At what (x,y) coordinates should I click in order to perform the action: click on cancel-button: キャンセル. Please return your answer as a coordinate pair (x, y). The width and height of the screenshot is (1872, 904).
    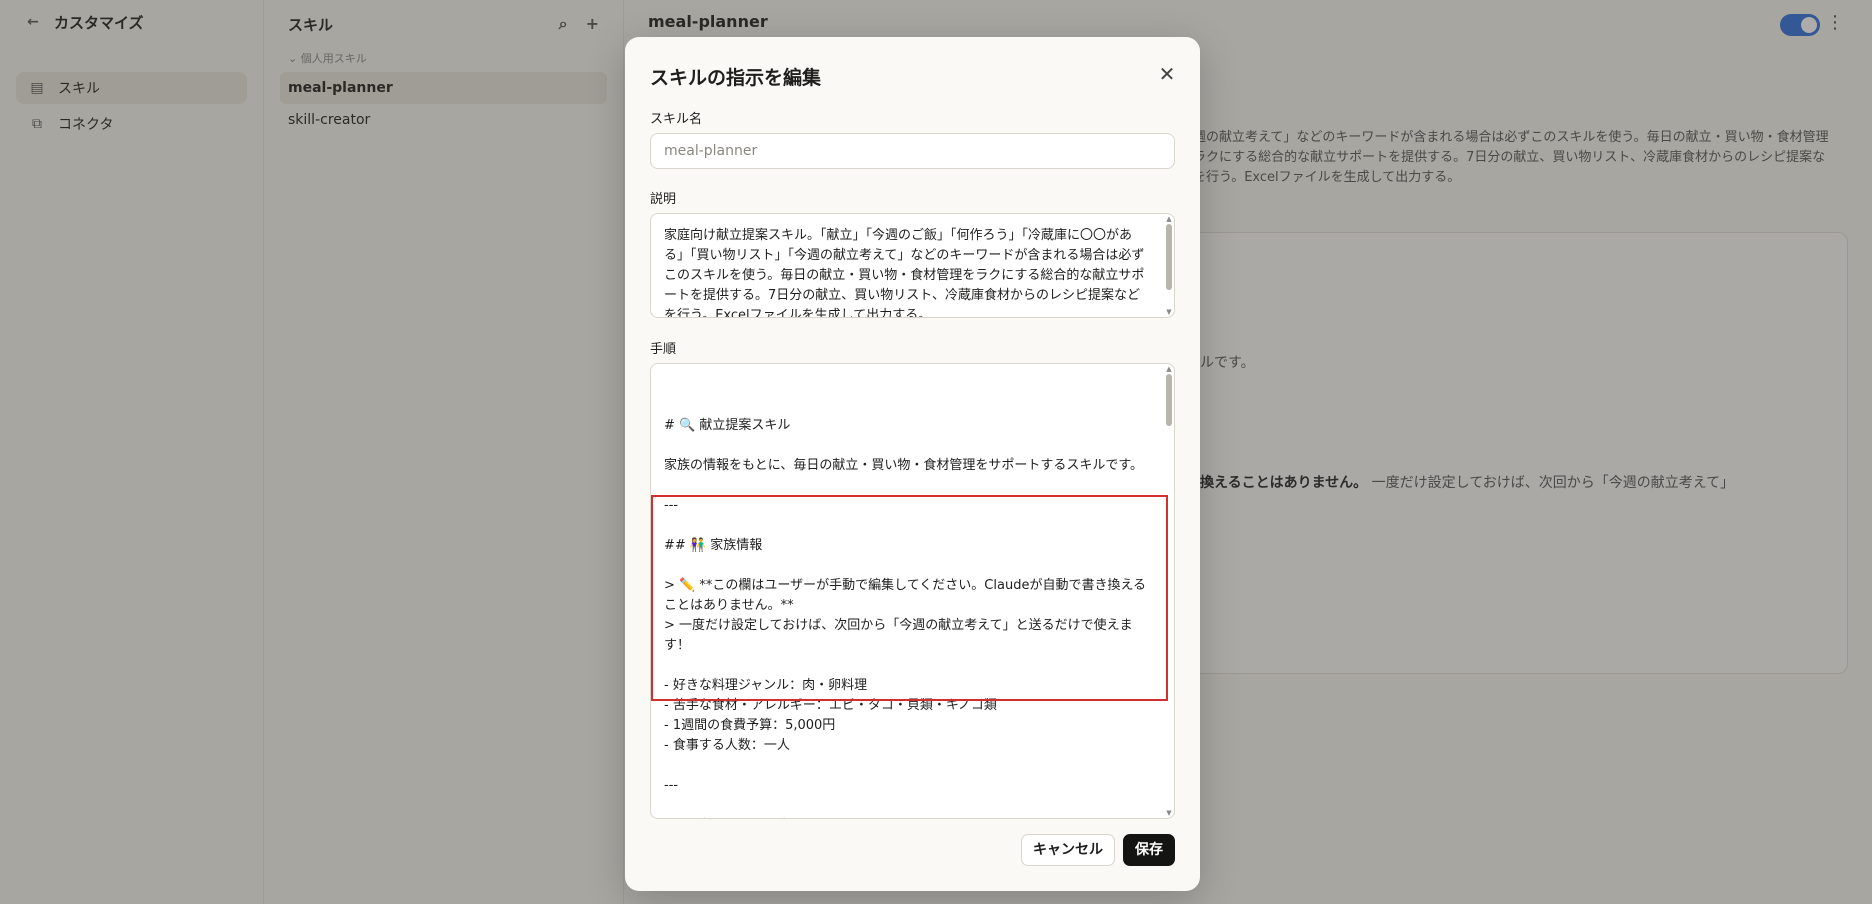
    Looking at the image, I should click on (1068, 850).